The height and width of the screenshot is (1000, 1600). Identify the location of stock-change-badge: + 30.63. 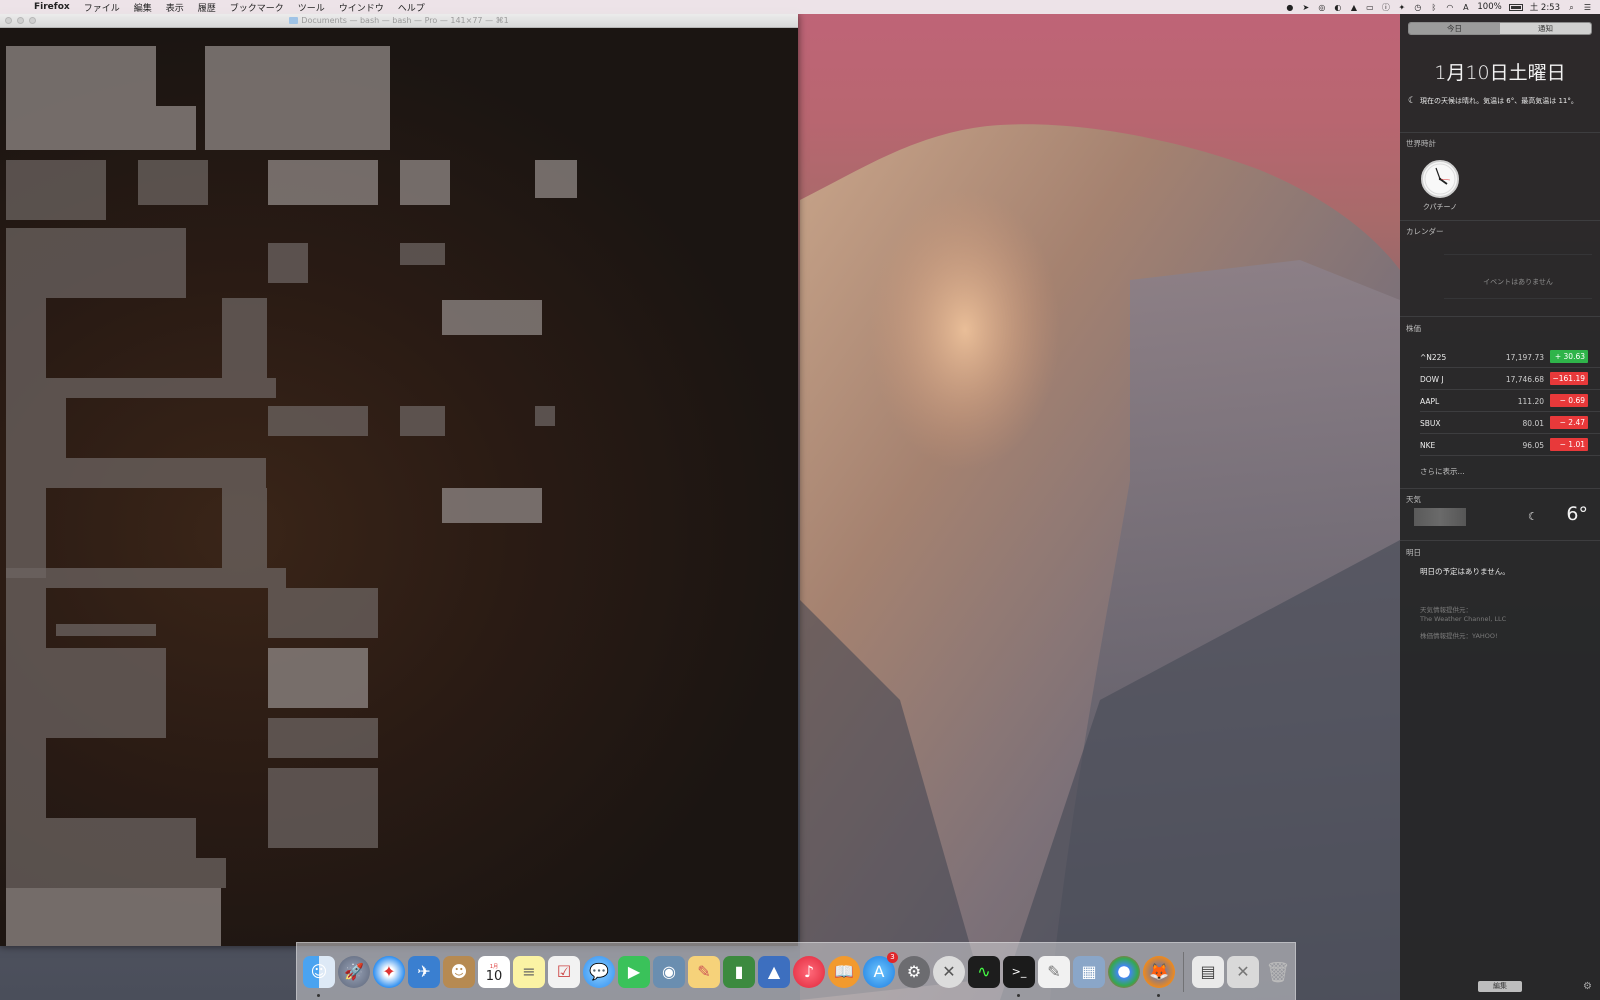
(1569, 356).